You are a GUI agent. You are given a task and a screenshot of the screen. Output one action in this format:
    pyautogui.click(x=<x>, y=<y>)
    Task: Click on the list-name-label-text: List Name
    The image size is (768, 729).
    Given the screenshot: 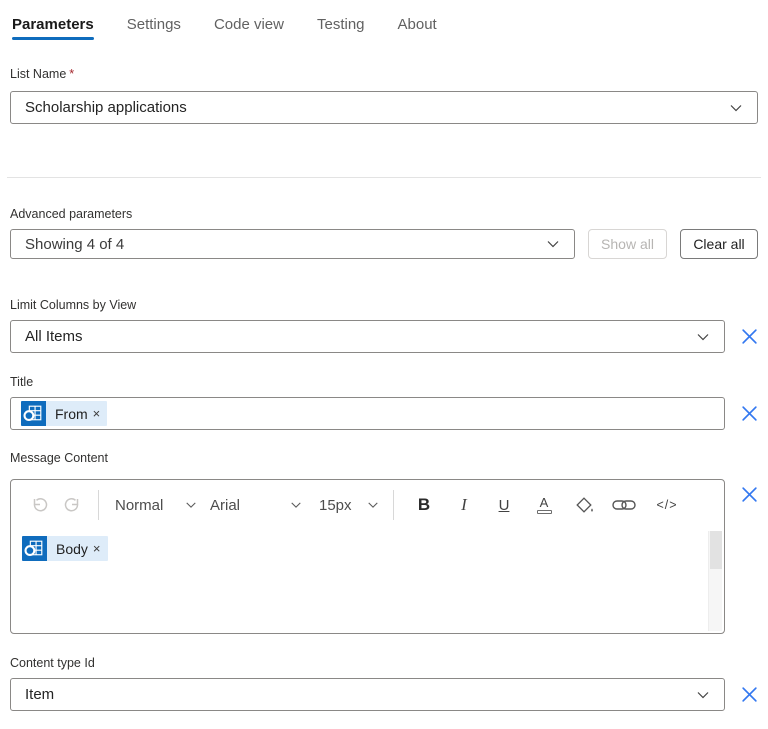 What is the action you would take?
    pyautogui.click(x=38, y=74)
    